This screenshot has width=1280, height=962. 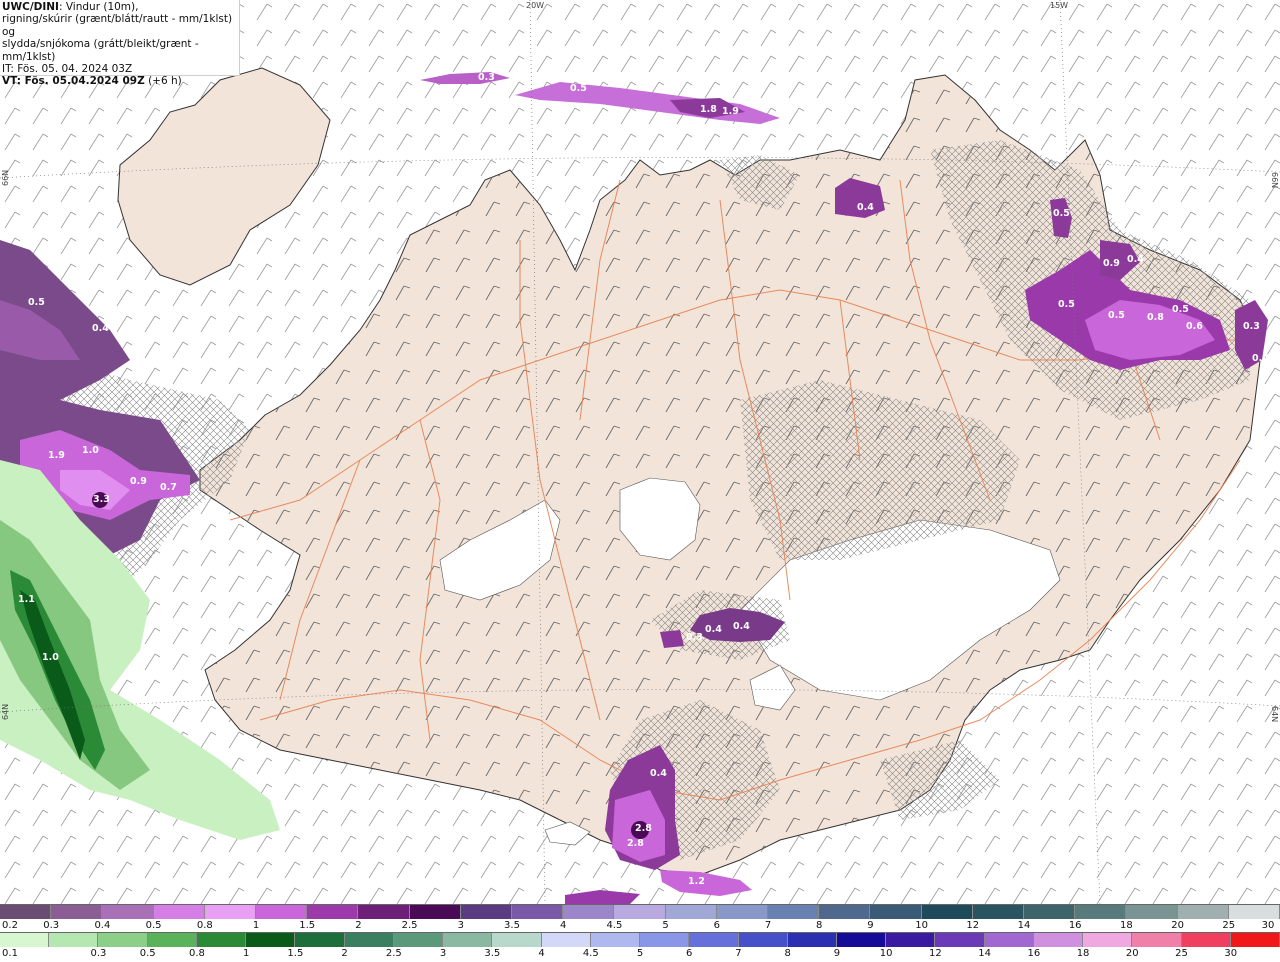 I want to click on legend-label: 16, so click(x=1034, y=953).